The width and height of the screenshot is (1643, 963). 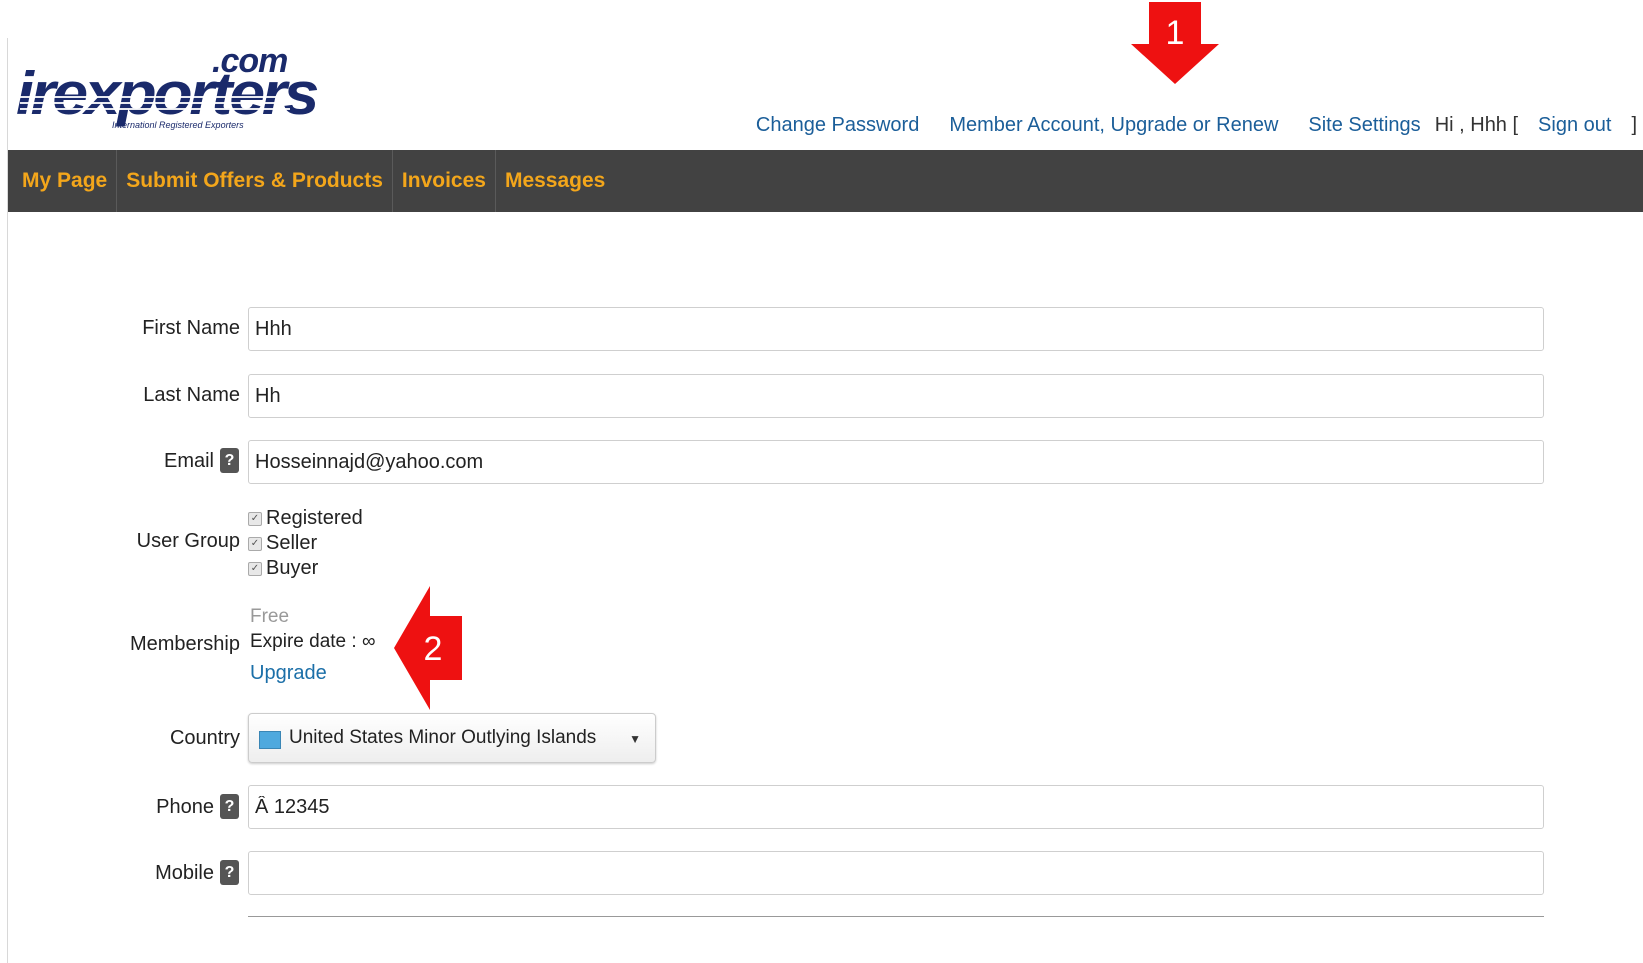 What do you see at coordinates (555, 181) in the screenshot?
I see `nav-messages: Messages` at bounding box center [555, 181].